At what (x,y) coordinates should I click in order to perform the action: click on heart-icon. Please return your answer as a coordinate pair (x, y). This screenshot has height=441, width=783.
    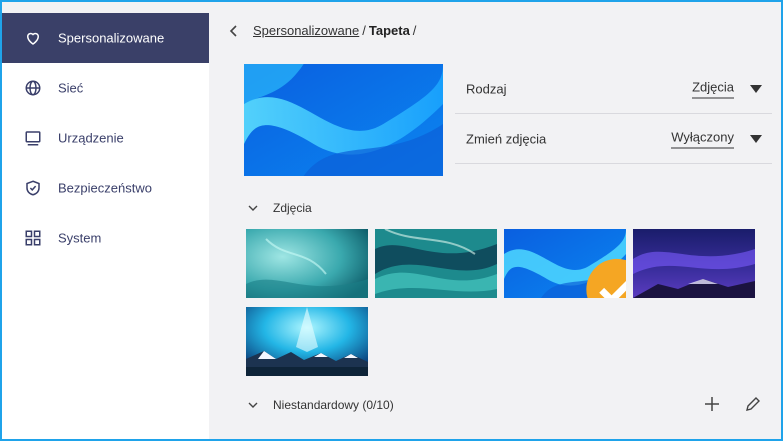
    Looking at the image, I should click on (33, 38).